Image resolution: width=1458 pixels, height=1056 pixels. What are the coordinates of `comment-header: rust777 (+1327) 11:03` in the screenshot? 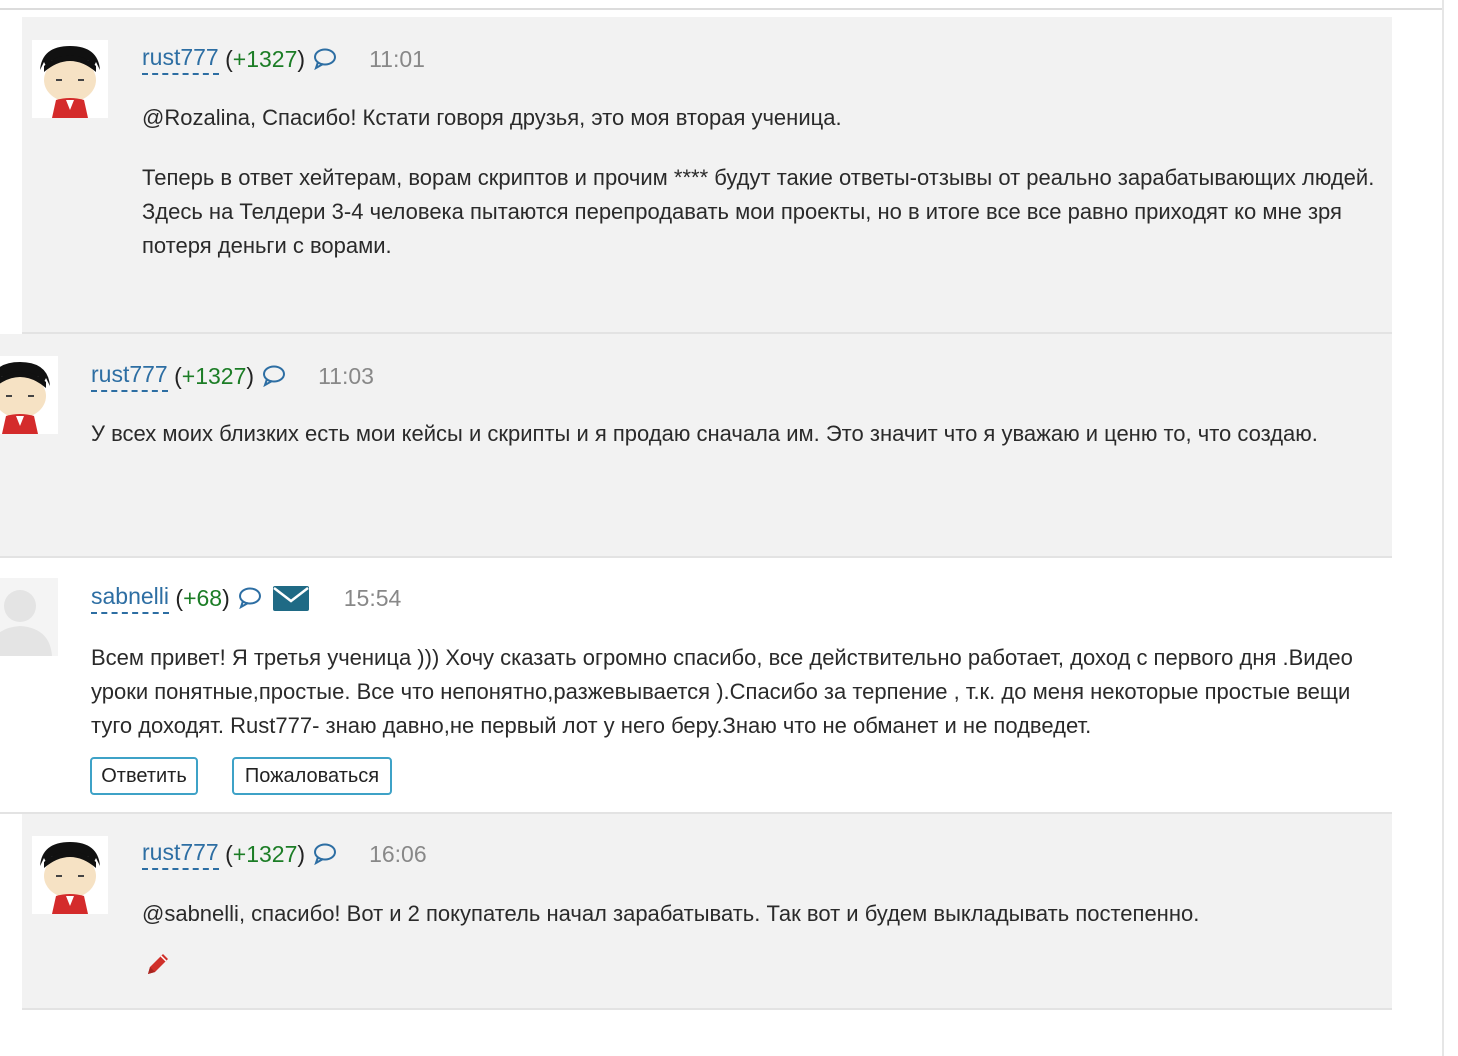 It's located at (232, 376).